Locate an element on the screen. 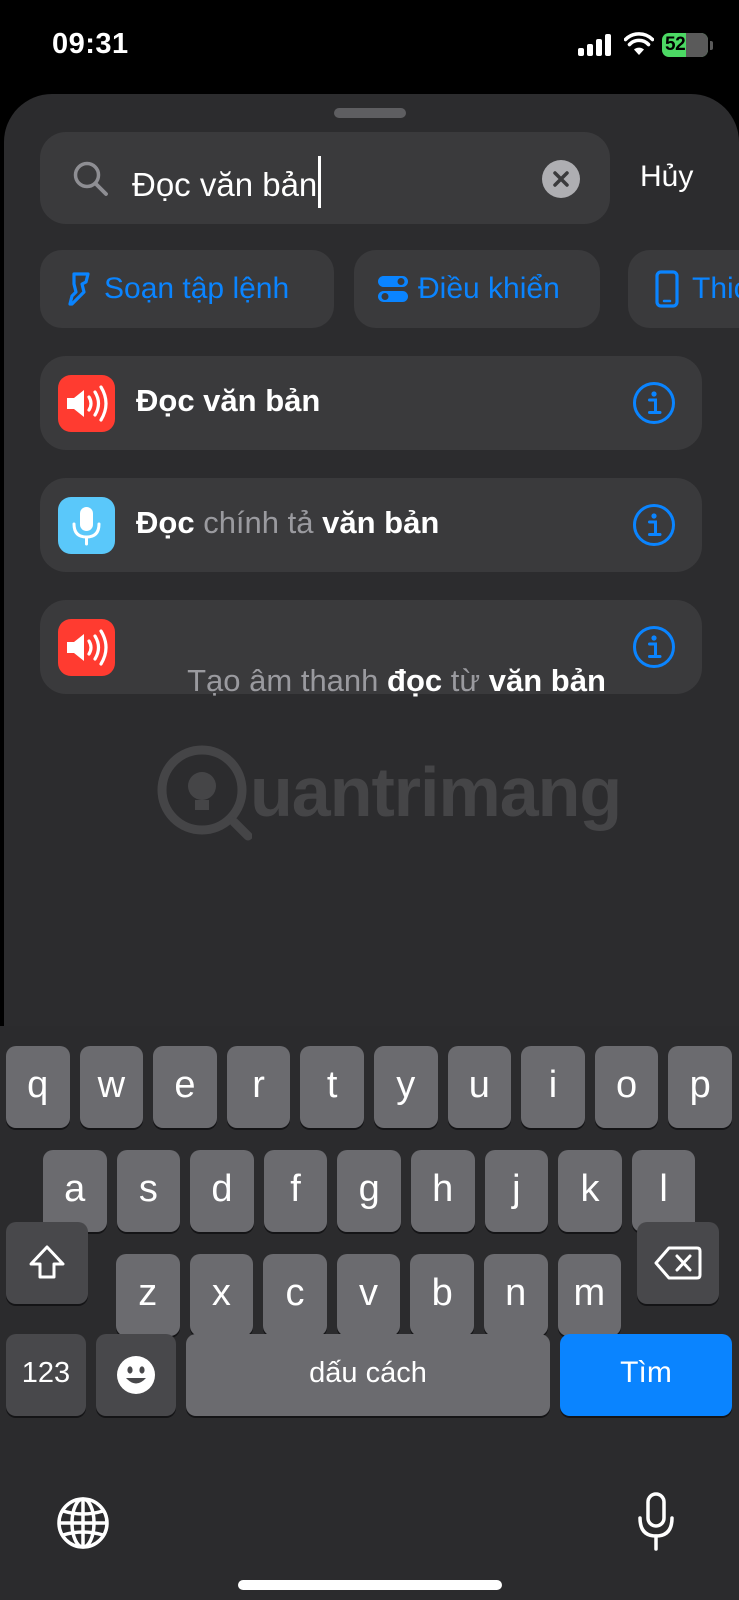 Image resolution: width=739 pixels, height=1600 pixels. globe-icon is located at coordinates (83, 1523).